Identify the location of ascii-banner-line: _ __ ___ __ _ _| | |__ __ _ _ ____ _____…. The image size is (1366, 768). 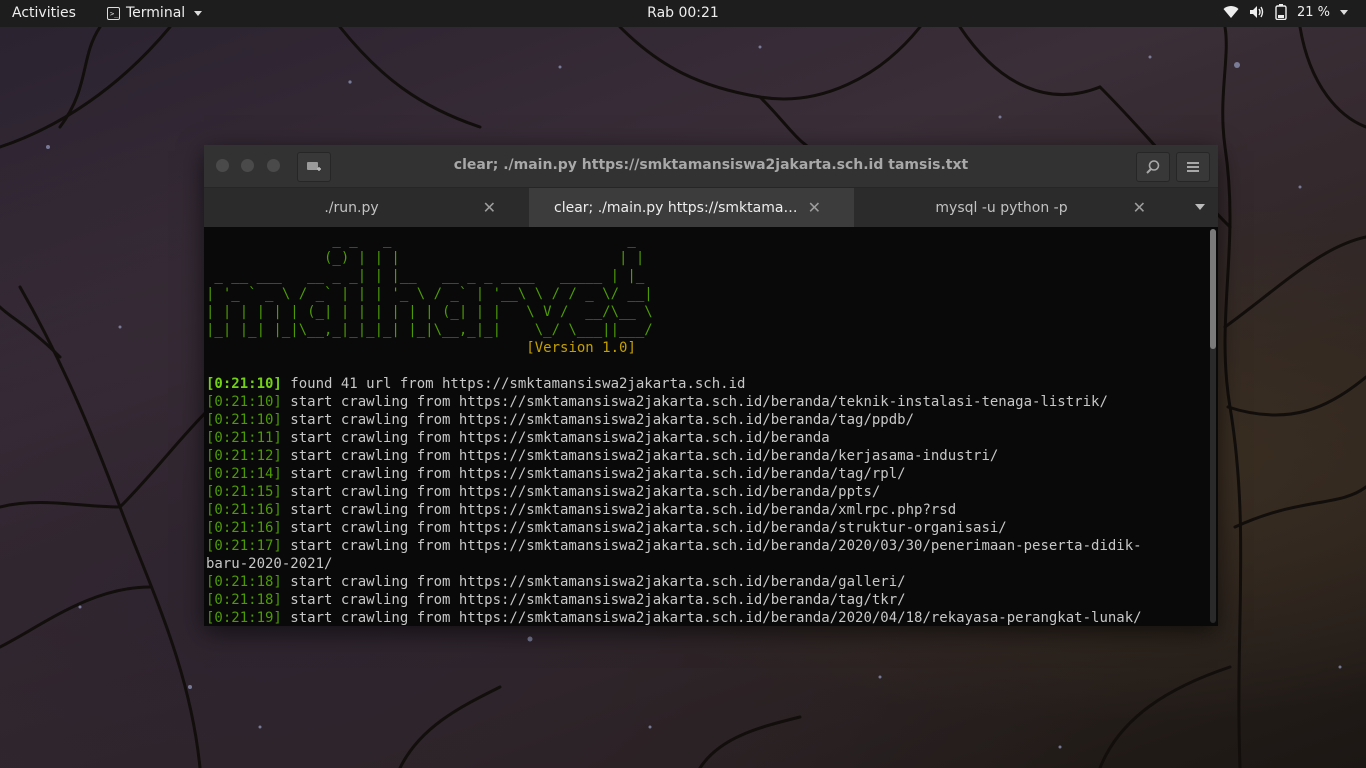
(425, 276).